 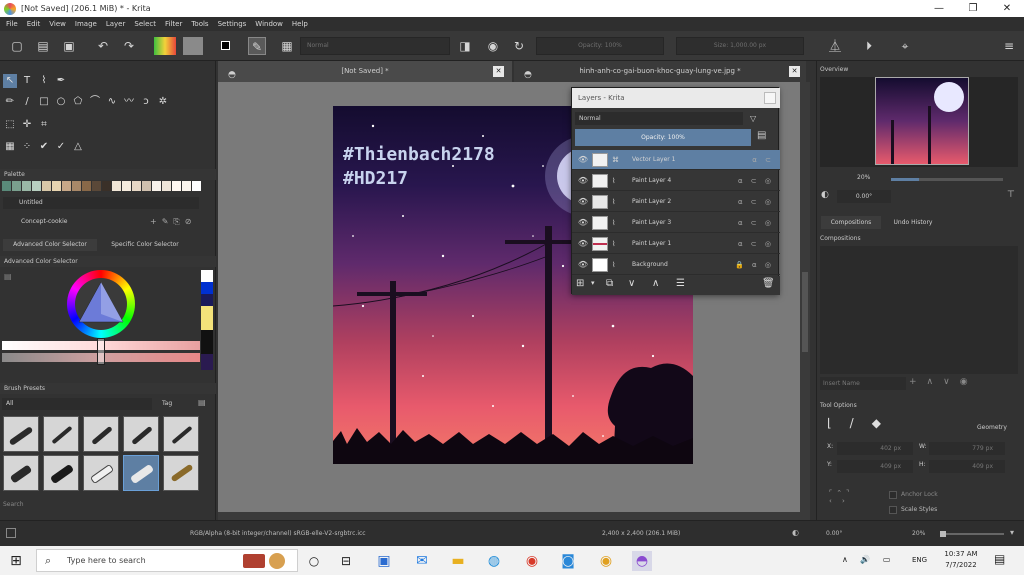 I want to click on freehand-path-tool-icon: 〰, so click(x=129, y=102).